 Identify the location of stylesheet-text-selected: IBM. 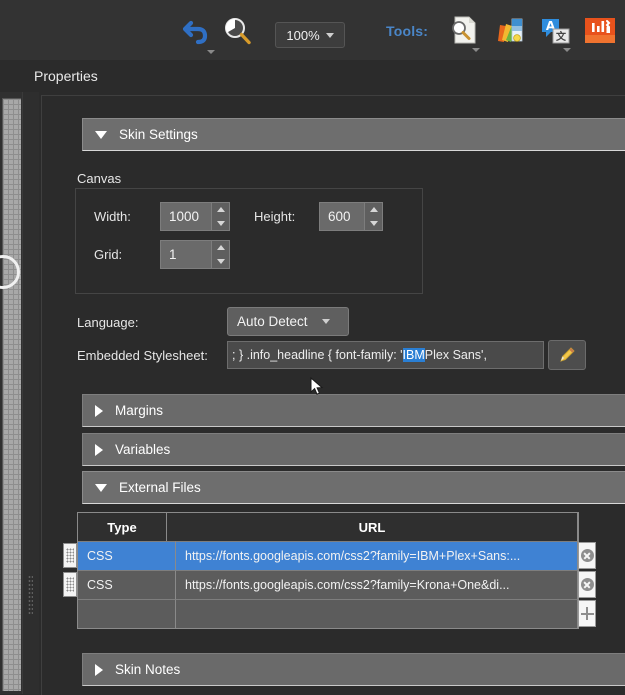
(413, 355).